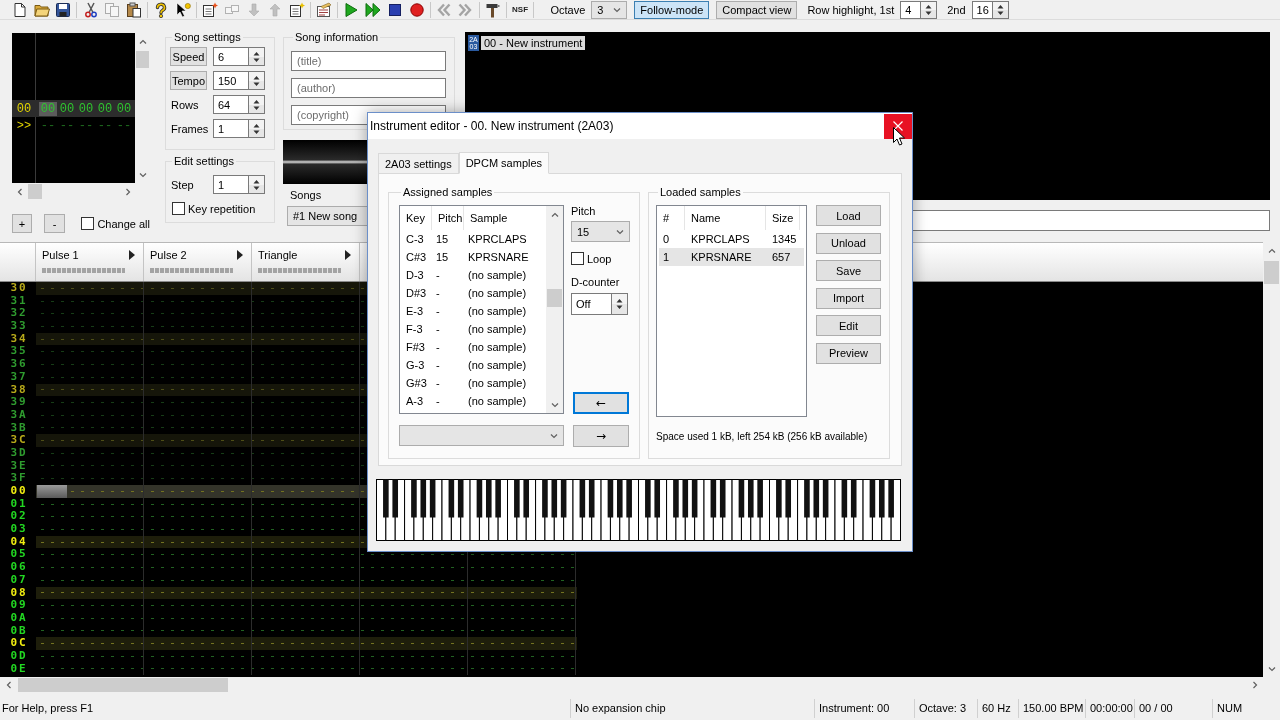 The height and width of the screenshot is (720, 1280). Describe the element at coordinates (19, 529) in the screenshot. I see `row-number: 03` at that location.